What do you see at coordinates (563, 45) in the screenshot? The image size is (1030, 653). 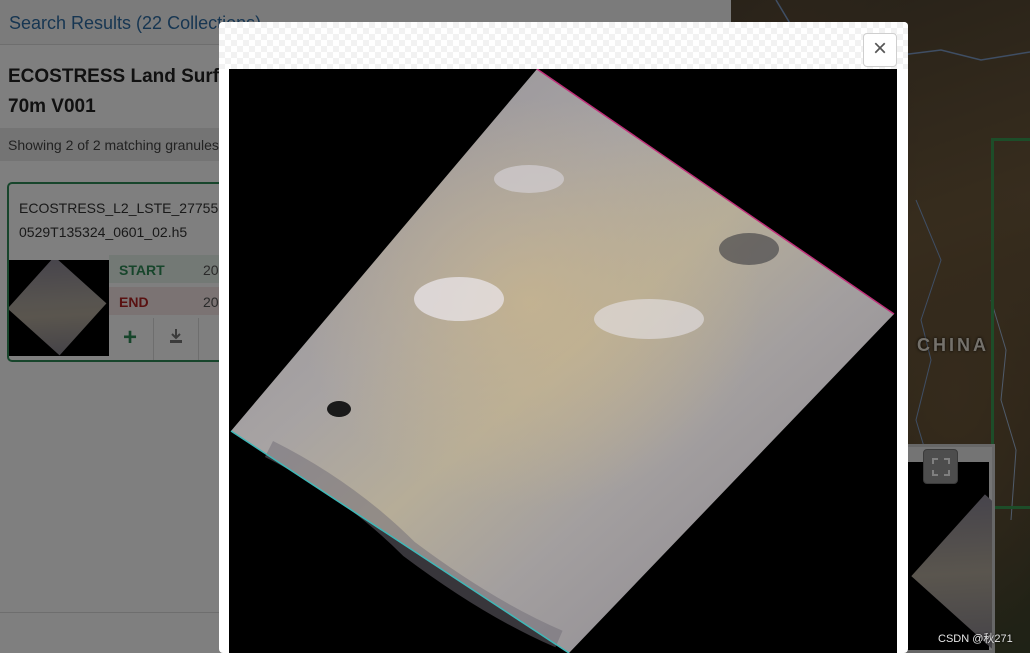 I see `modal-header: ×` at bounding box center [563, 45].